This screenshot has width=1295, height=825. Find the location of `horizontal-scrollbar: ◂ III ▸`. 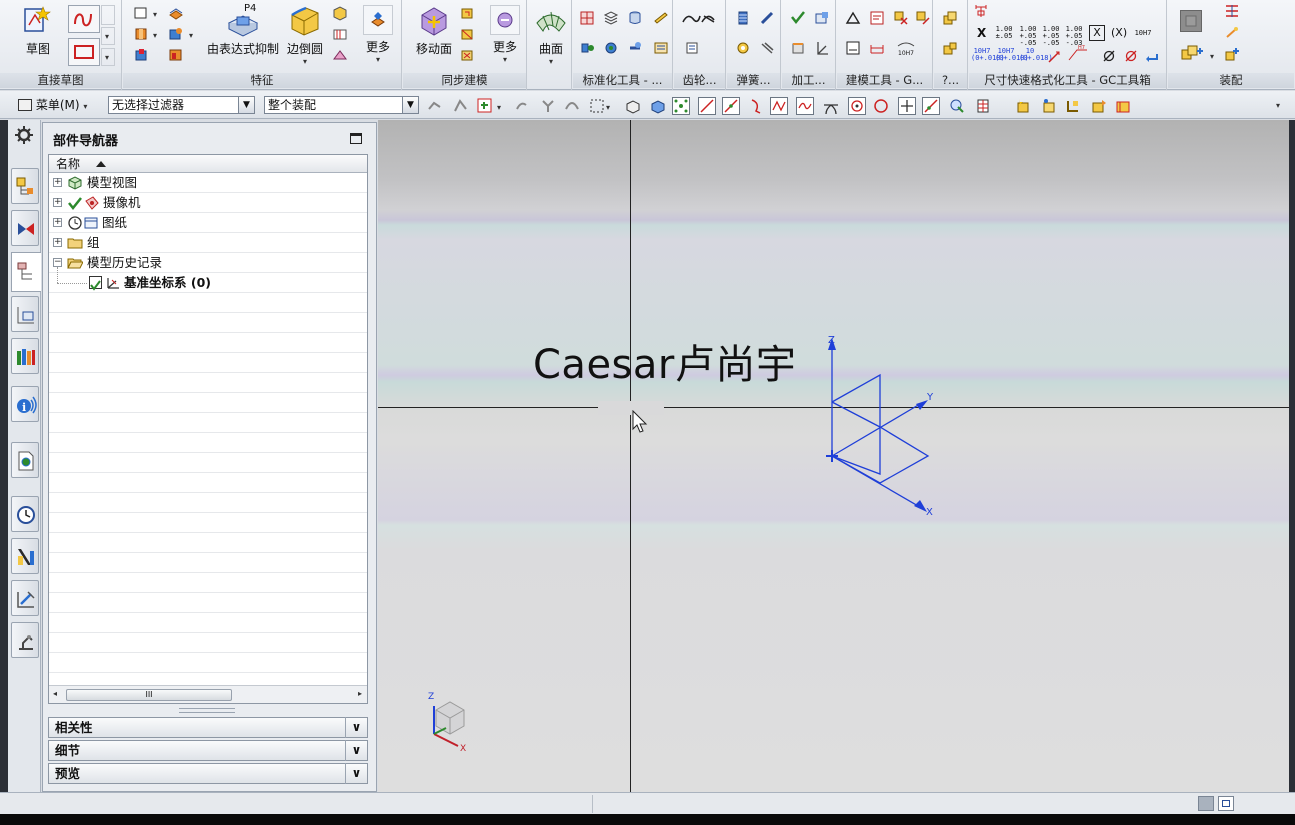

horizontal-scrollbar: ◂ III ▸ is located at coordinates (208, 694).